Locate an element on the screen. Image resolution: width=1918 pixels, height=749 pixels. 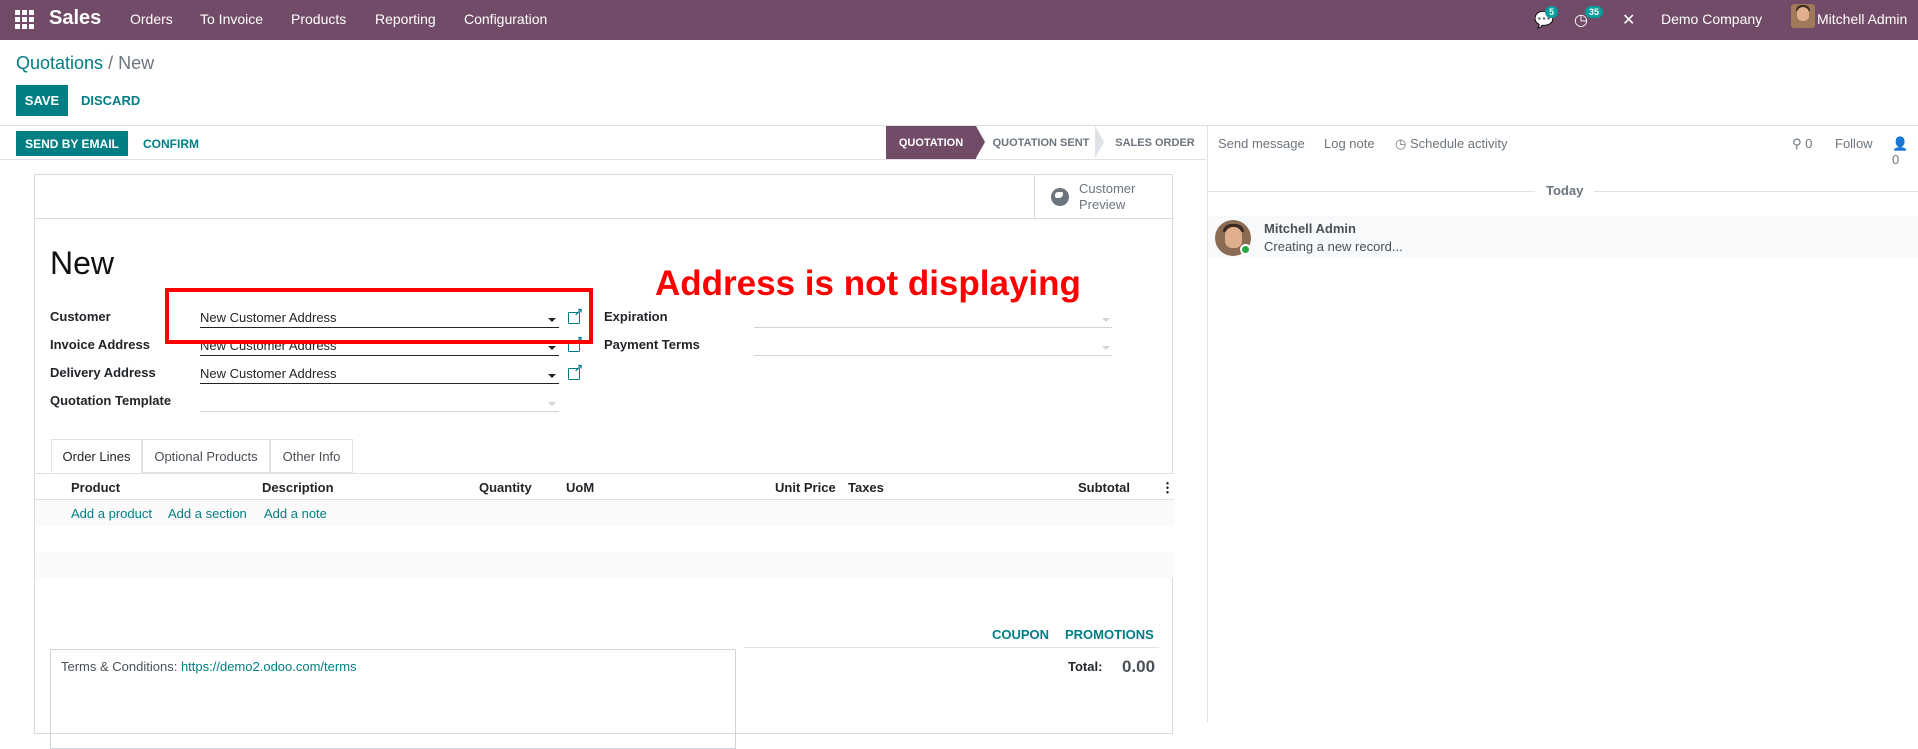
clock-icon: ◷ is located at coordinates (1401, 143).